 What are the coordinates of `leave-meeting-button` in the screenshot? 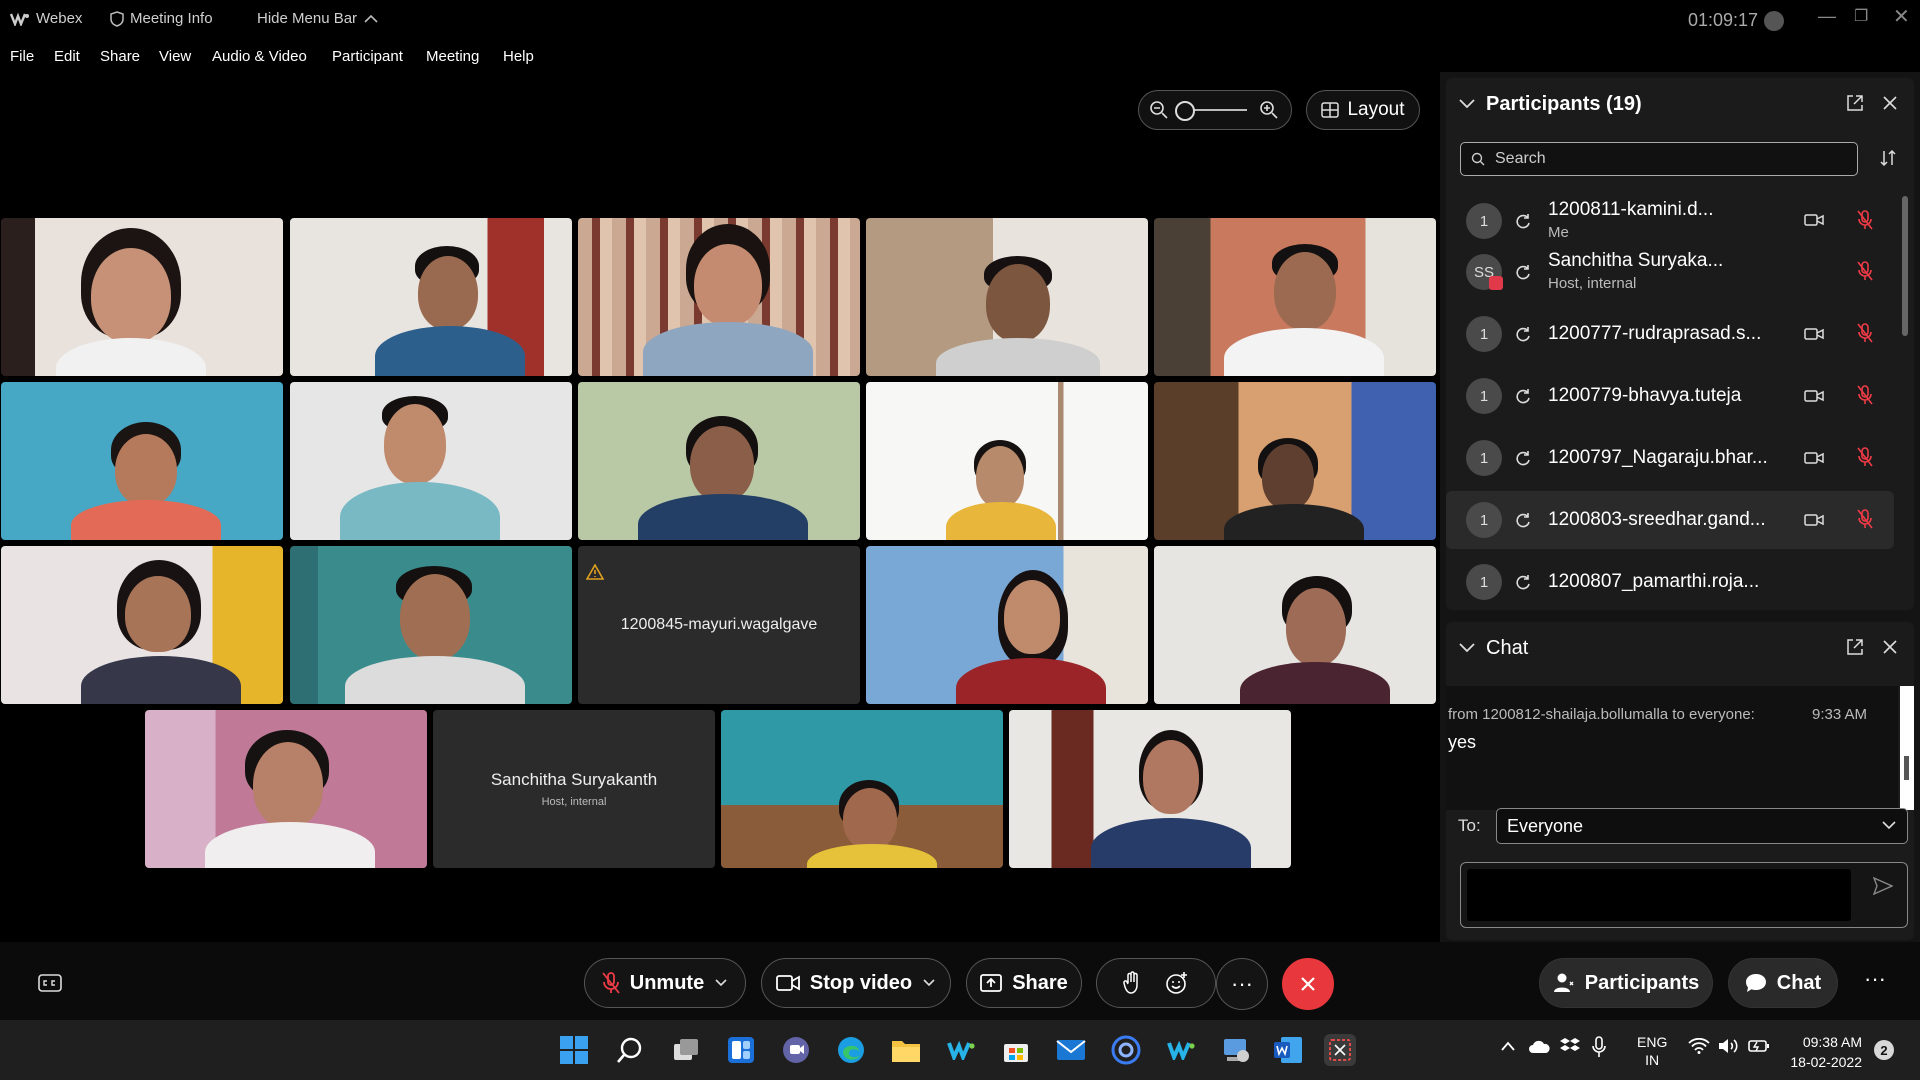 It's located at (1308, 984).